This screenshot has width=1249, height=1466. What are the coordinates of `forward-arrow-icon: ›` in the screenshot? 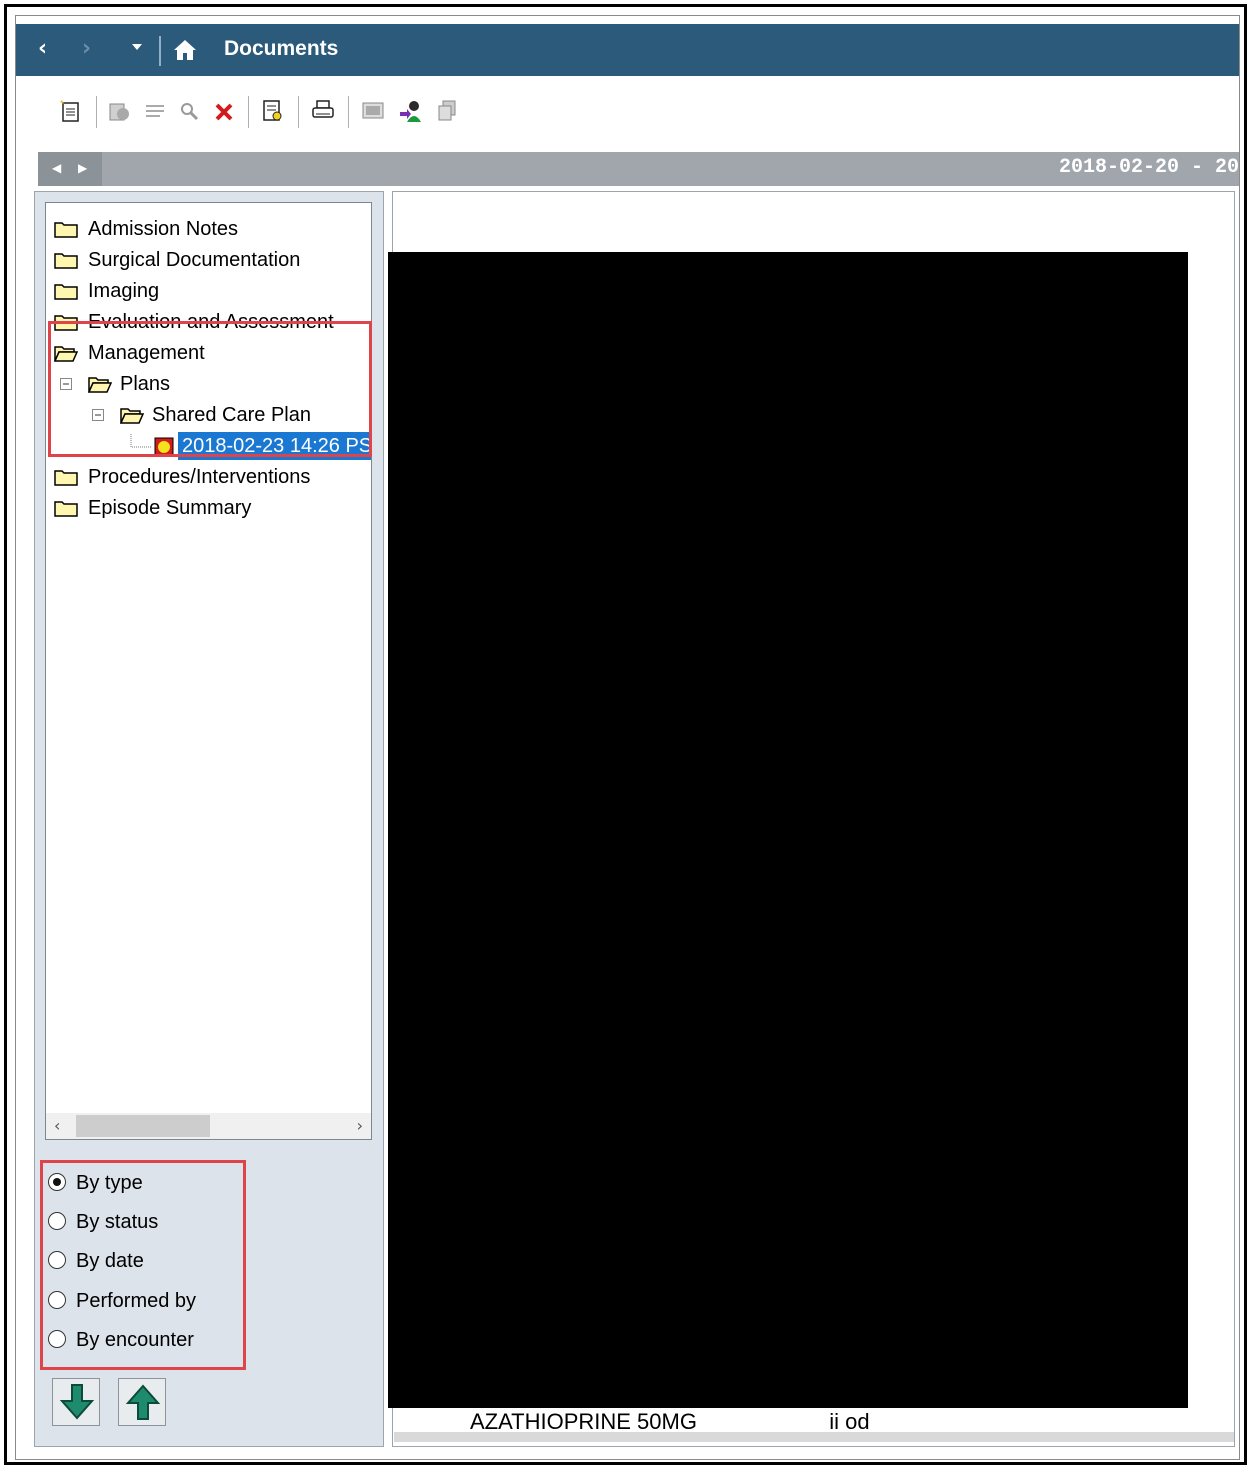 It's located at (92, 49).